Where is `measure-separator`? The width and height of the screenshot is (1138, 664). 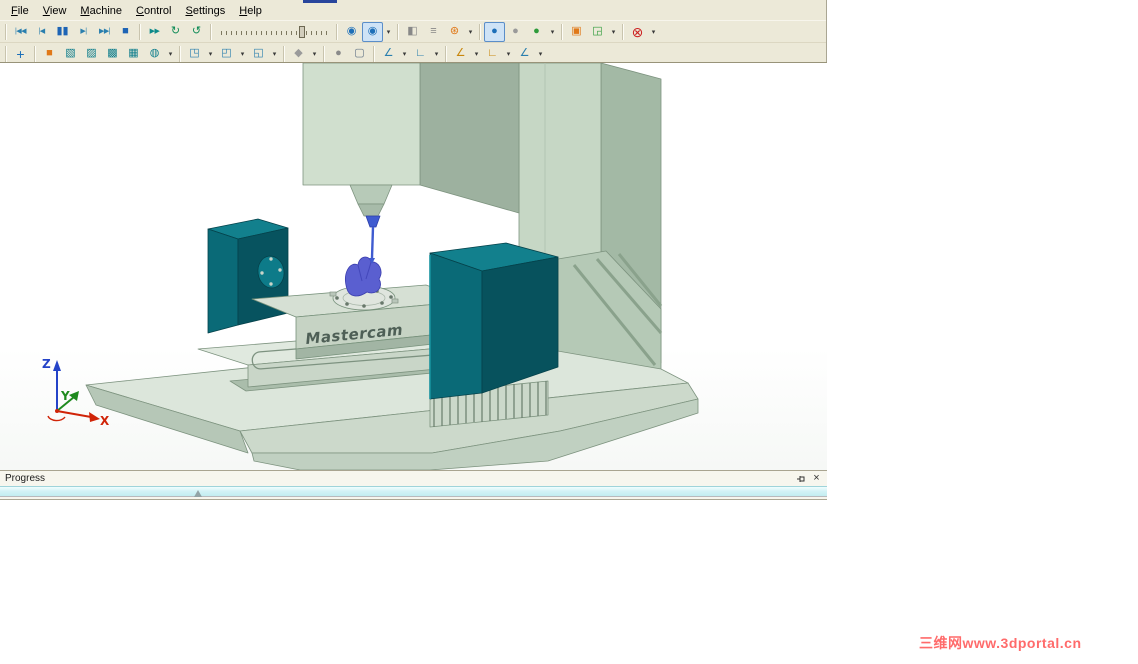
measure-separator is located at coordinates (374, 54).